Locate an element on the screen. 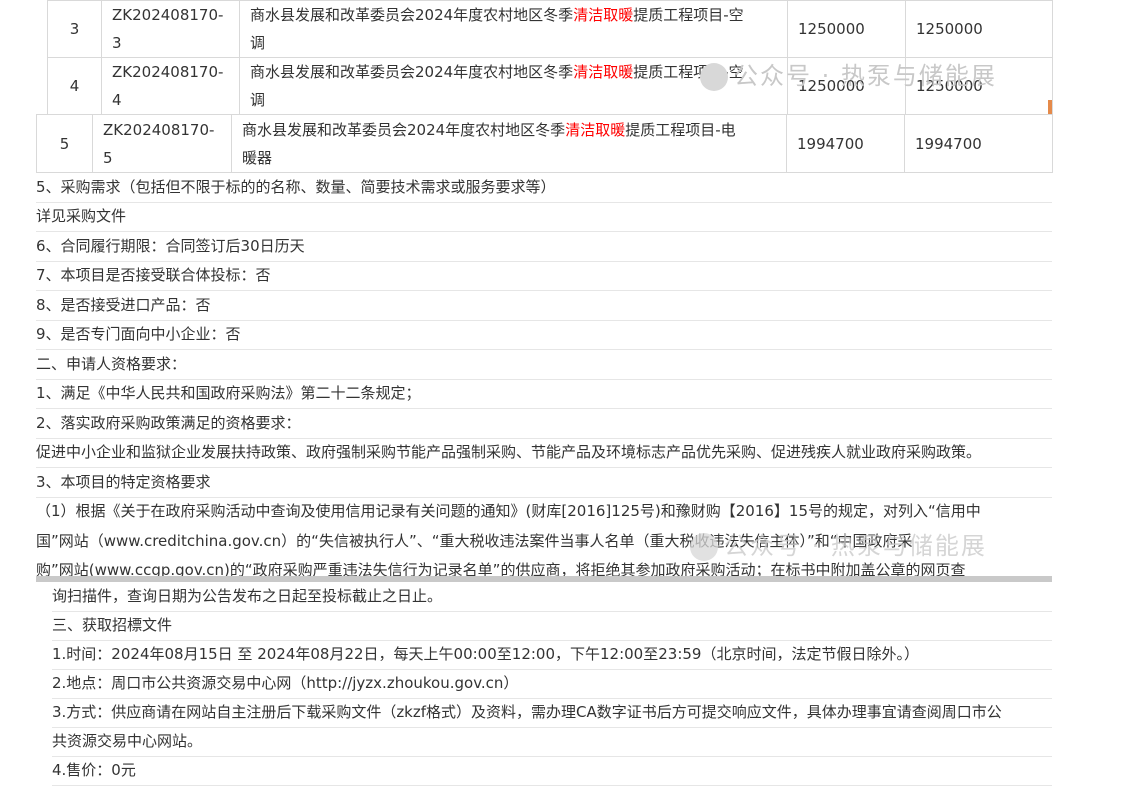  project-name: 商水县发展和改革委员会2024年度农村地区冬季清洁取暖提质工程项目-电 暖器 is located at coordinates (509, 143).